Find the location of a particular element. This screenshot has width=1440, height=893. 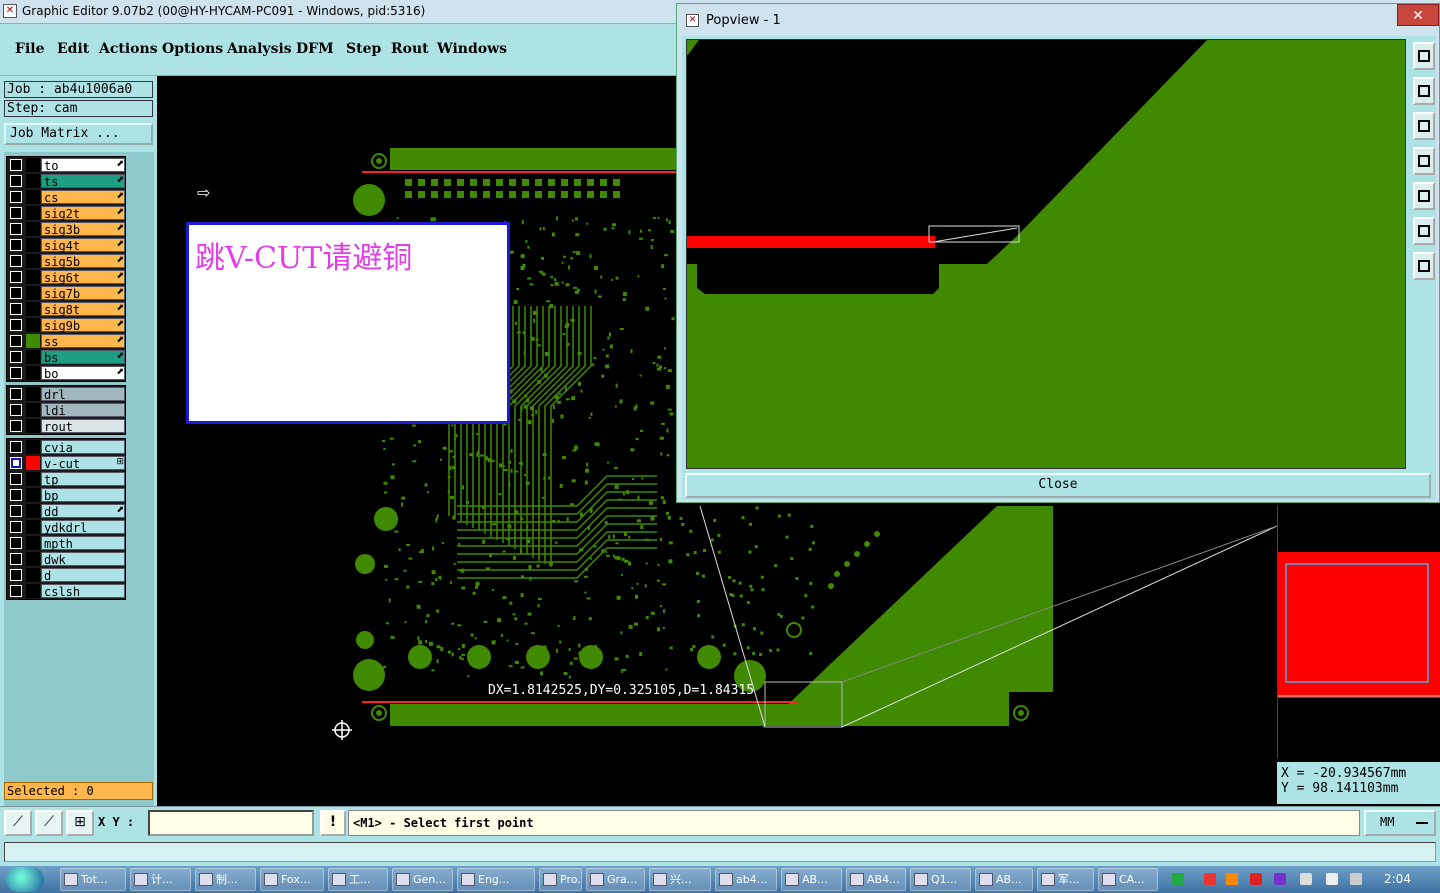

layer-name: v-cut is located at coordinates (83, 463).